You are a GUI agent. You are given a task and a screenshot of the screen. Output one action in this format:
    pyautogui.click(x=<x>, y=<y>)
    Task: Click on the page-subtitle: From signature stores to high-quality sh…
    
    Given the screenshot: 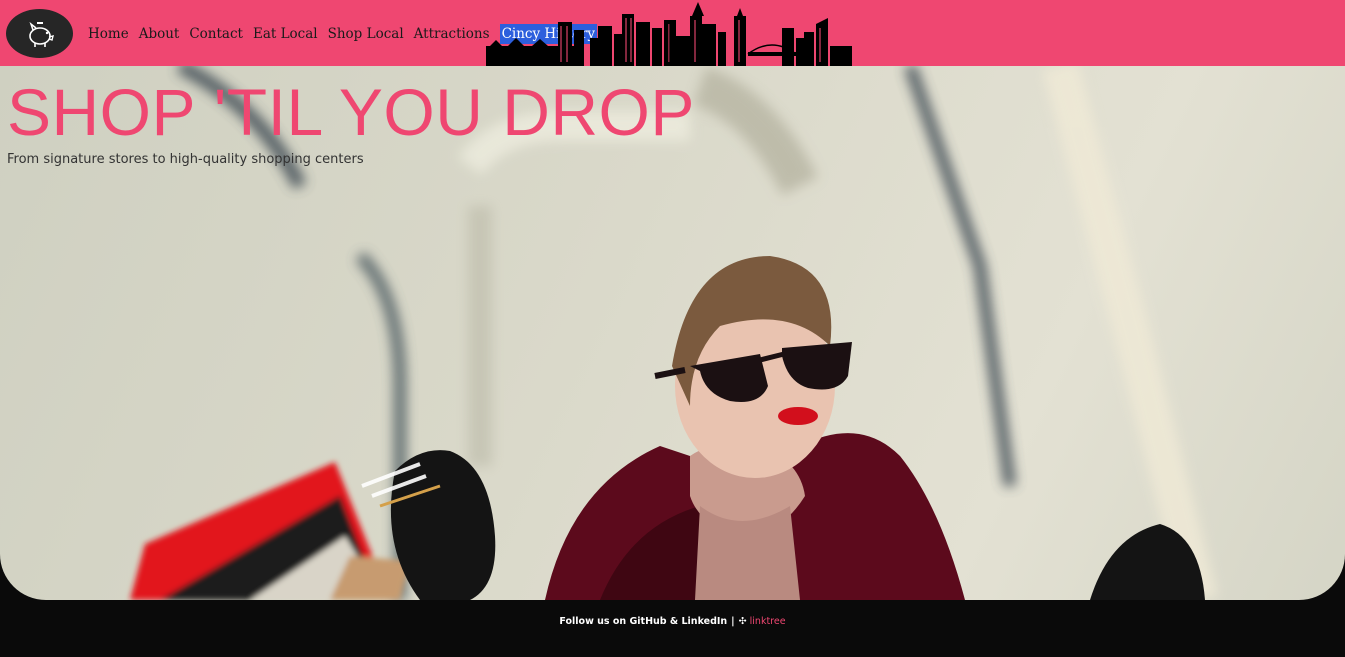 What is the action you would take?
    pyautogui.click(x=185, y=159)
    